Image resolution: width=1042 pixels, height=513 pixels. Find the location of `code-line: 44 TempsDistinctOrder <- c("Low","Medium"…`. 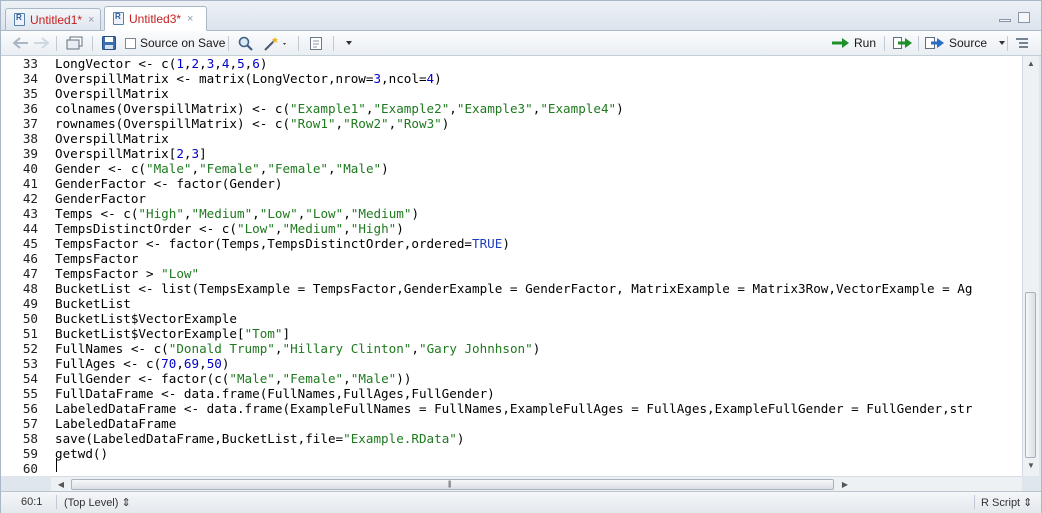

code-line: 44 TempsDistinctOrder <- c("Low","Medium"… is located at coordinates (511, 228).